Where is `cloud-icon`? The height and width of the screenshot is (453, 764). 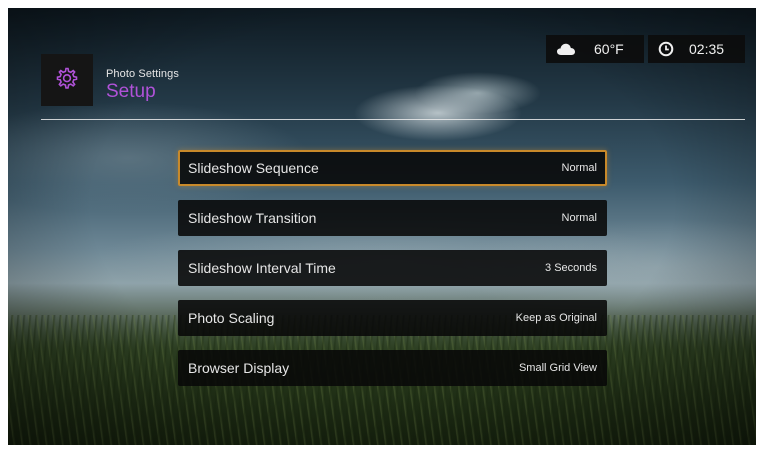 cloud-icon is located at coordinates (566, 49).